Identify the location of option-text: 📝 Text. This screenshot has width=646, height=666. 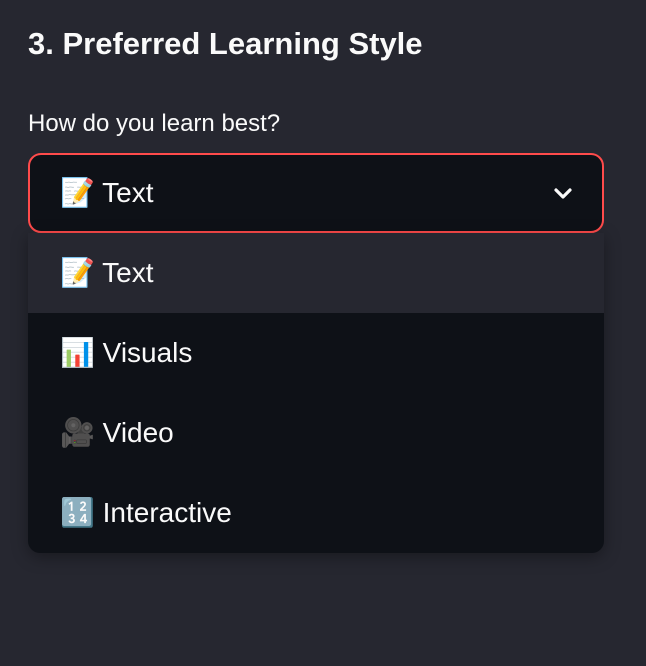
(316, 273).